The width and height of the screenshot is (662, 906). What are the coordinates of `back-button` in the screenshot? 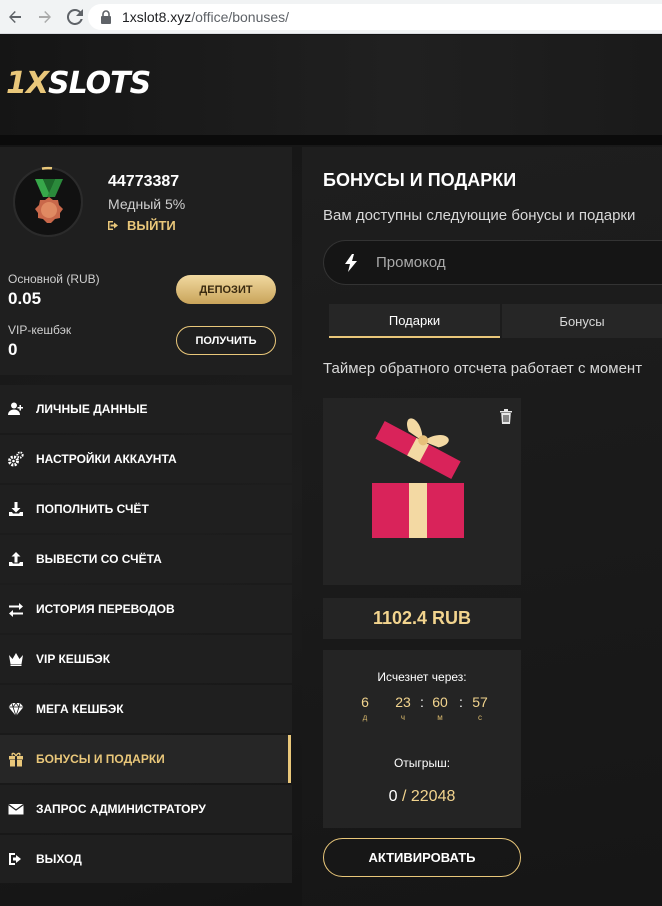 It's located at (15, 17).